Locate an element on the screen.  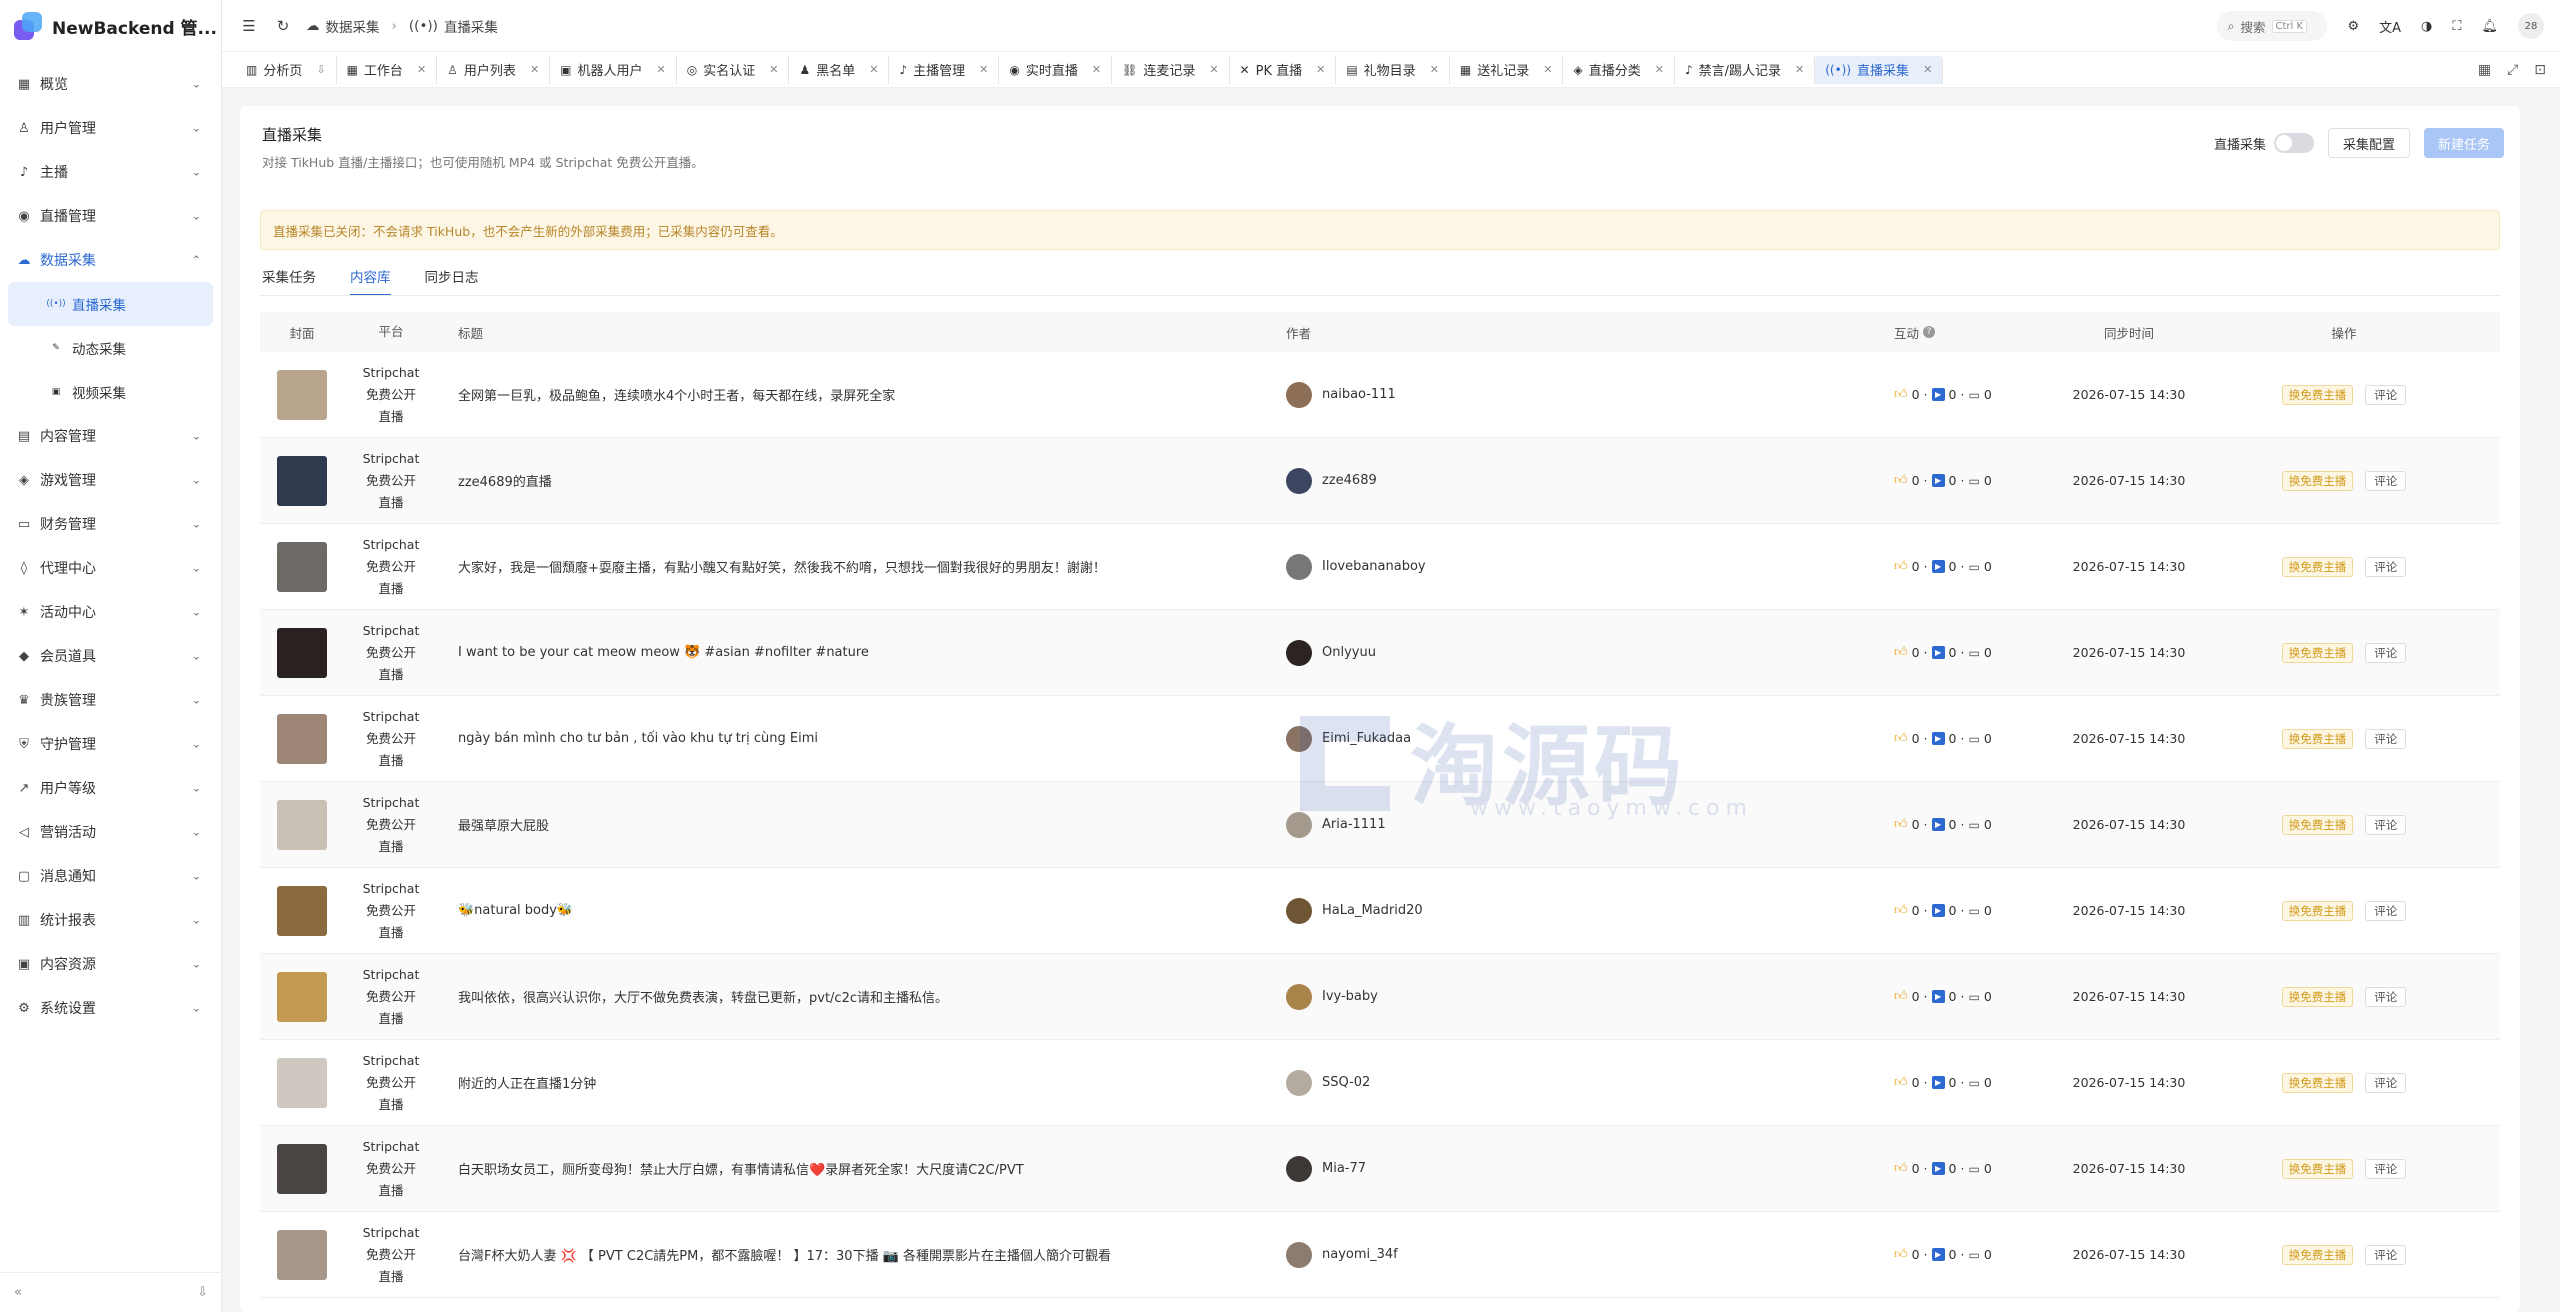
sidebar-item-3: ◉ 直播管理 ⌄ is located at coordinates (110, 216).